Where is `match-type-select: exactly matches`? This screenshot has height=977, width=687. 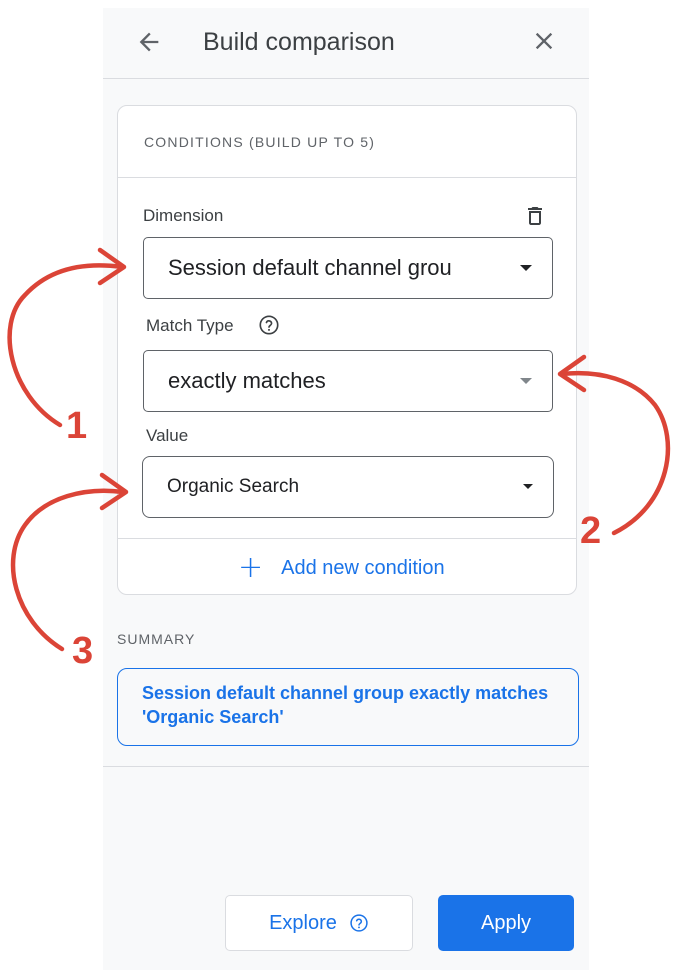
match-type-select: exactly matches is located at coordinates (348, 381).